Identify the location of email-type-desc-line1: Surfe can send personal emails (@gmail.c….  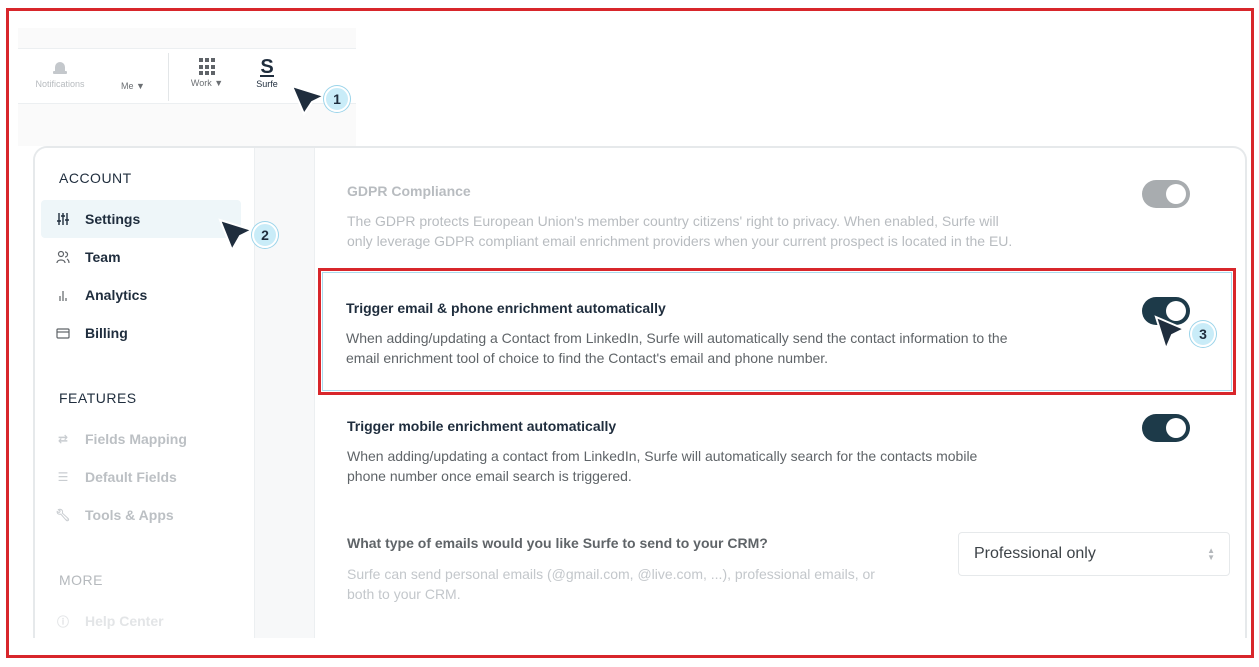
(611, 574).